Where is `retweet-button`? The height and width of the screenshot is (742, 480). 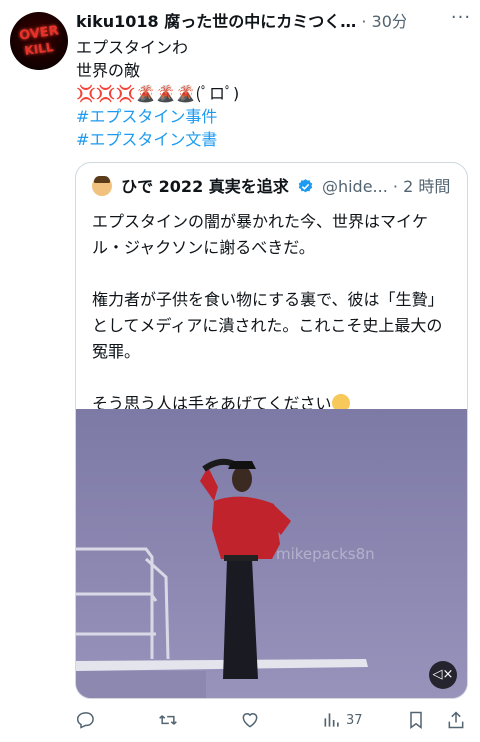 retweet-button is located at coordinates (168, 720).